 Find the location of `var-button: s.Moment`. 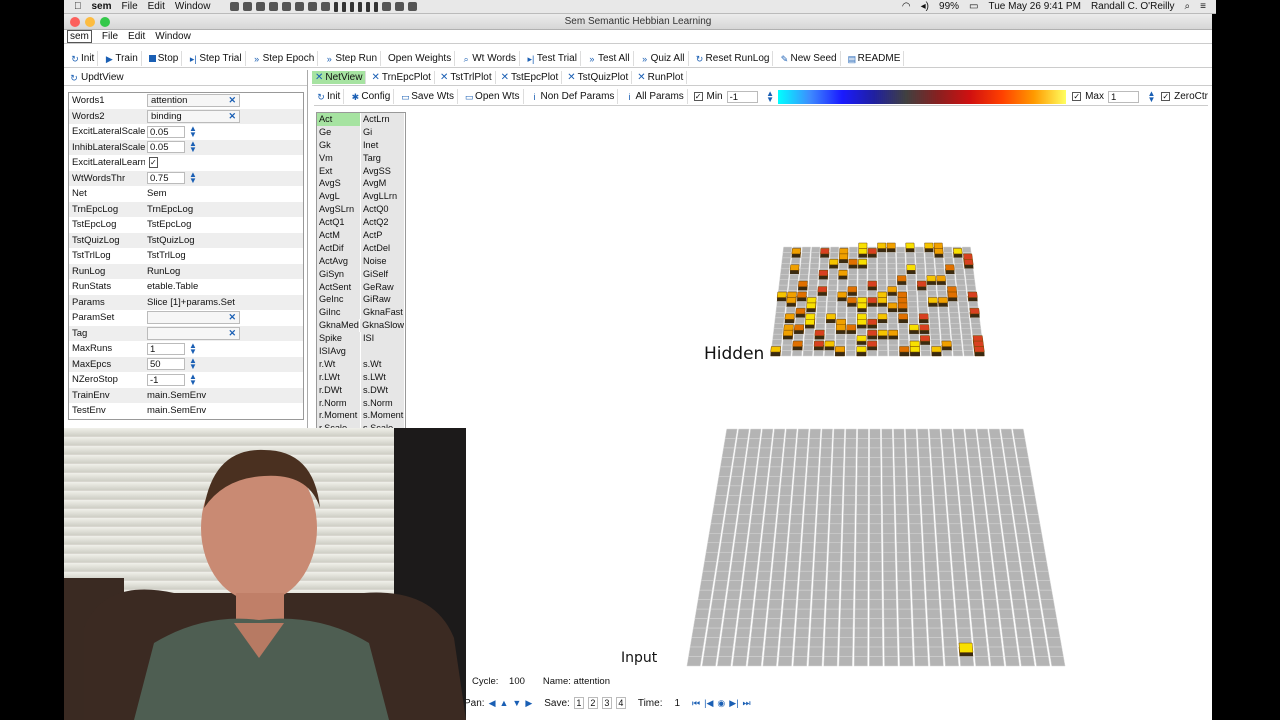

var-button: s.Moment is located at coordinates (382, 416).